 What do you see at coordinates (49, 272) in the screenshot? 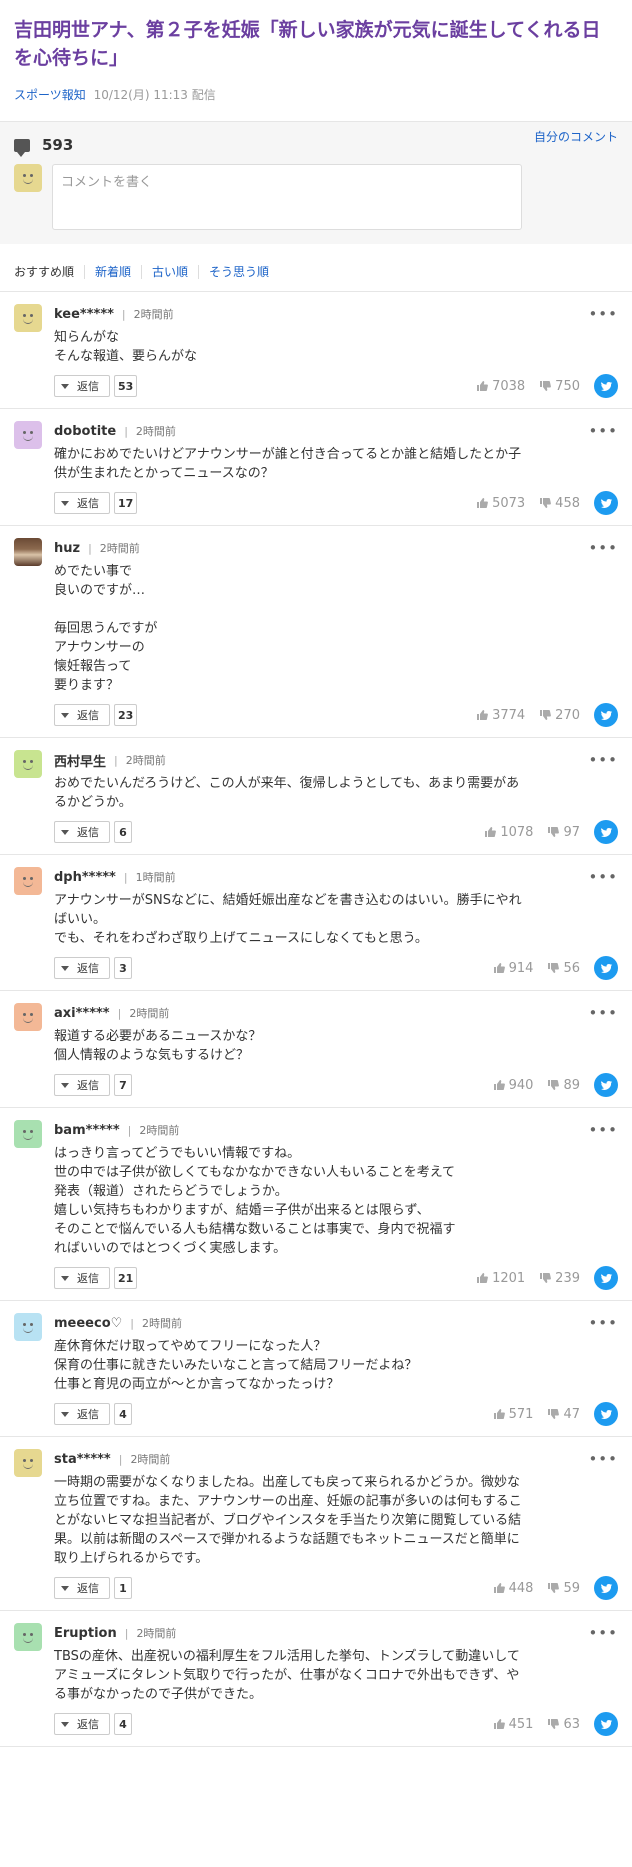
I see `sort-recommended: おすすめ順` at bounding box center [49, 272].